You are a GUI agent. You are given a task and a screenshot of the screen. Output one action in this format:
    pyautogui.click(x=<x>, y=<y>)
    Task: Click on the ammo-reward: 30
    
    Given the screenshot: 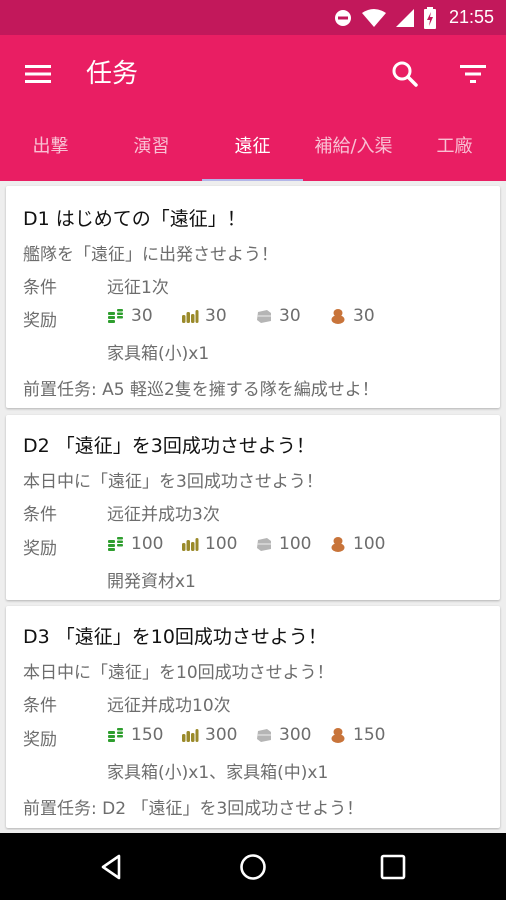 What is the action you would take?
    pyautogui.click(x=218, y=316)
    